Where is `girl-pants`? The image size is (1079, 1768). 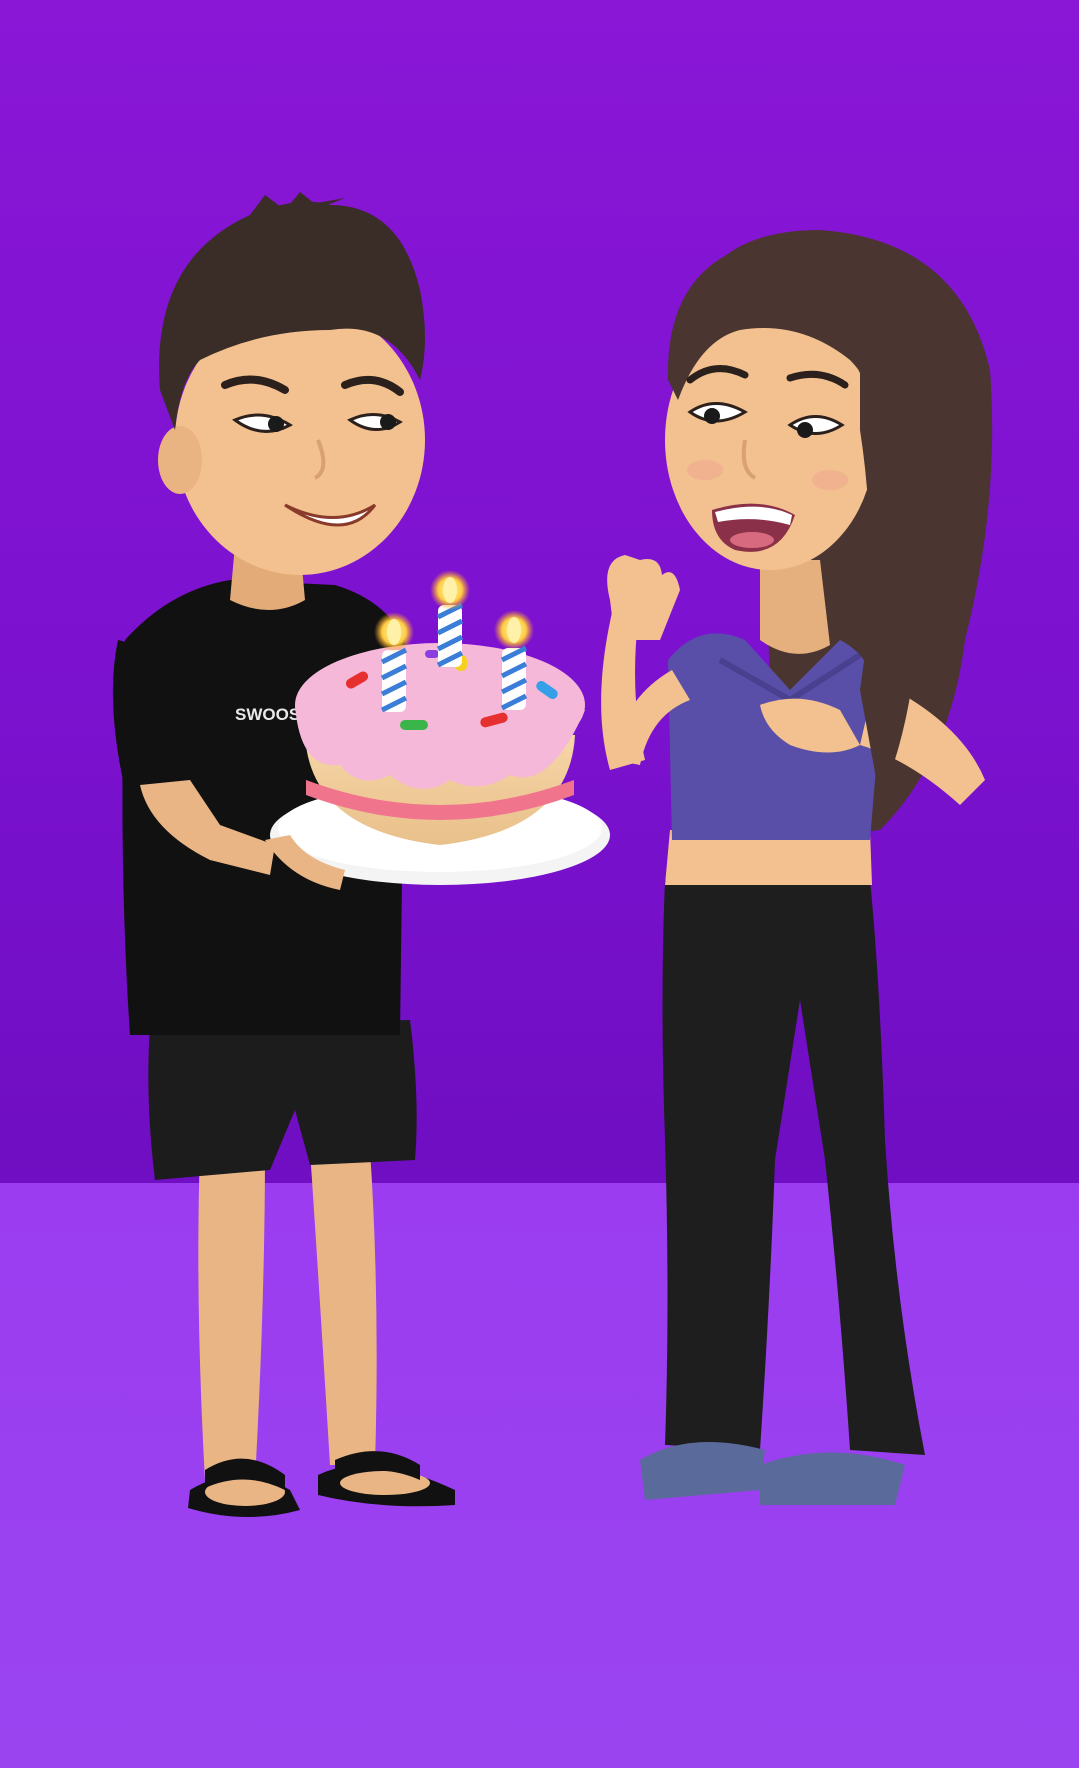
girl-pants is located at coordinates (793, 1167).